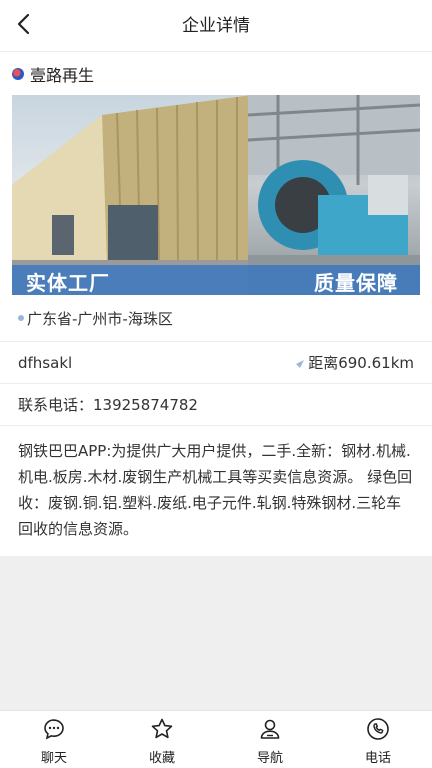 The image size is (432, 768). I want to click on contact-distance-row: dfhsakl 距离690.61km, so click(216, 363).